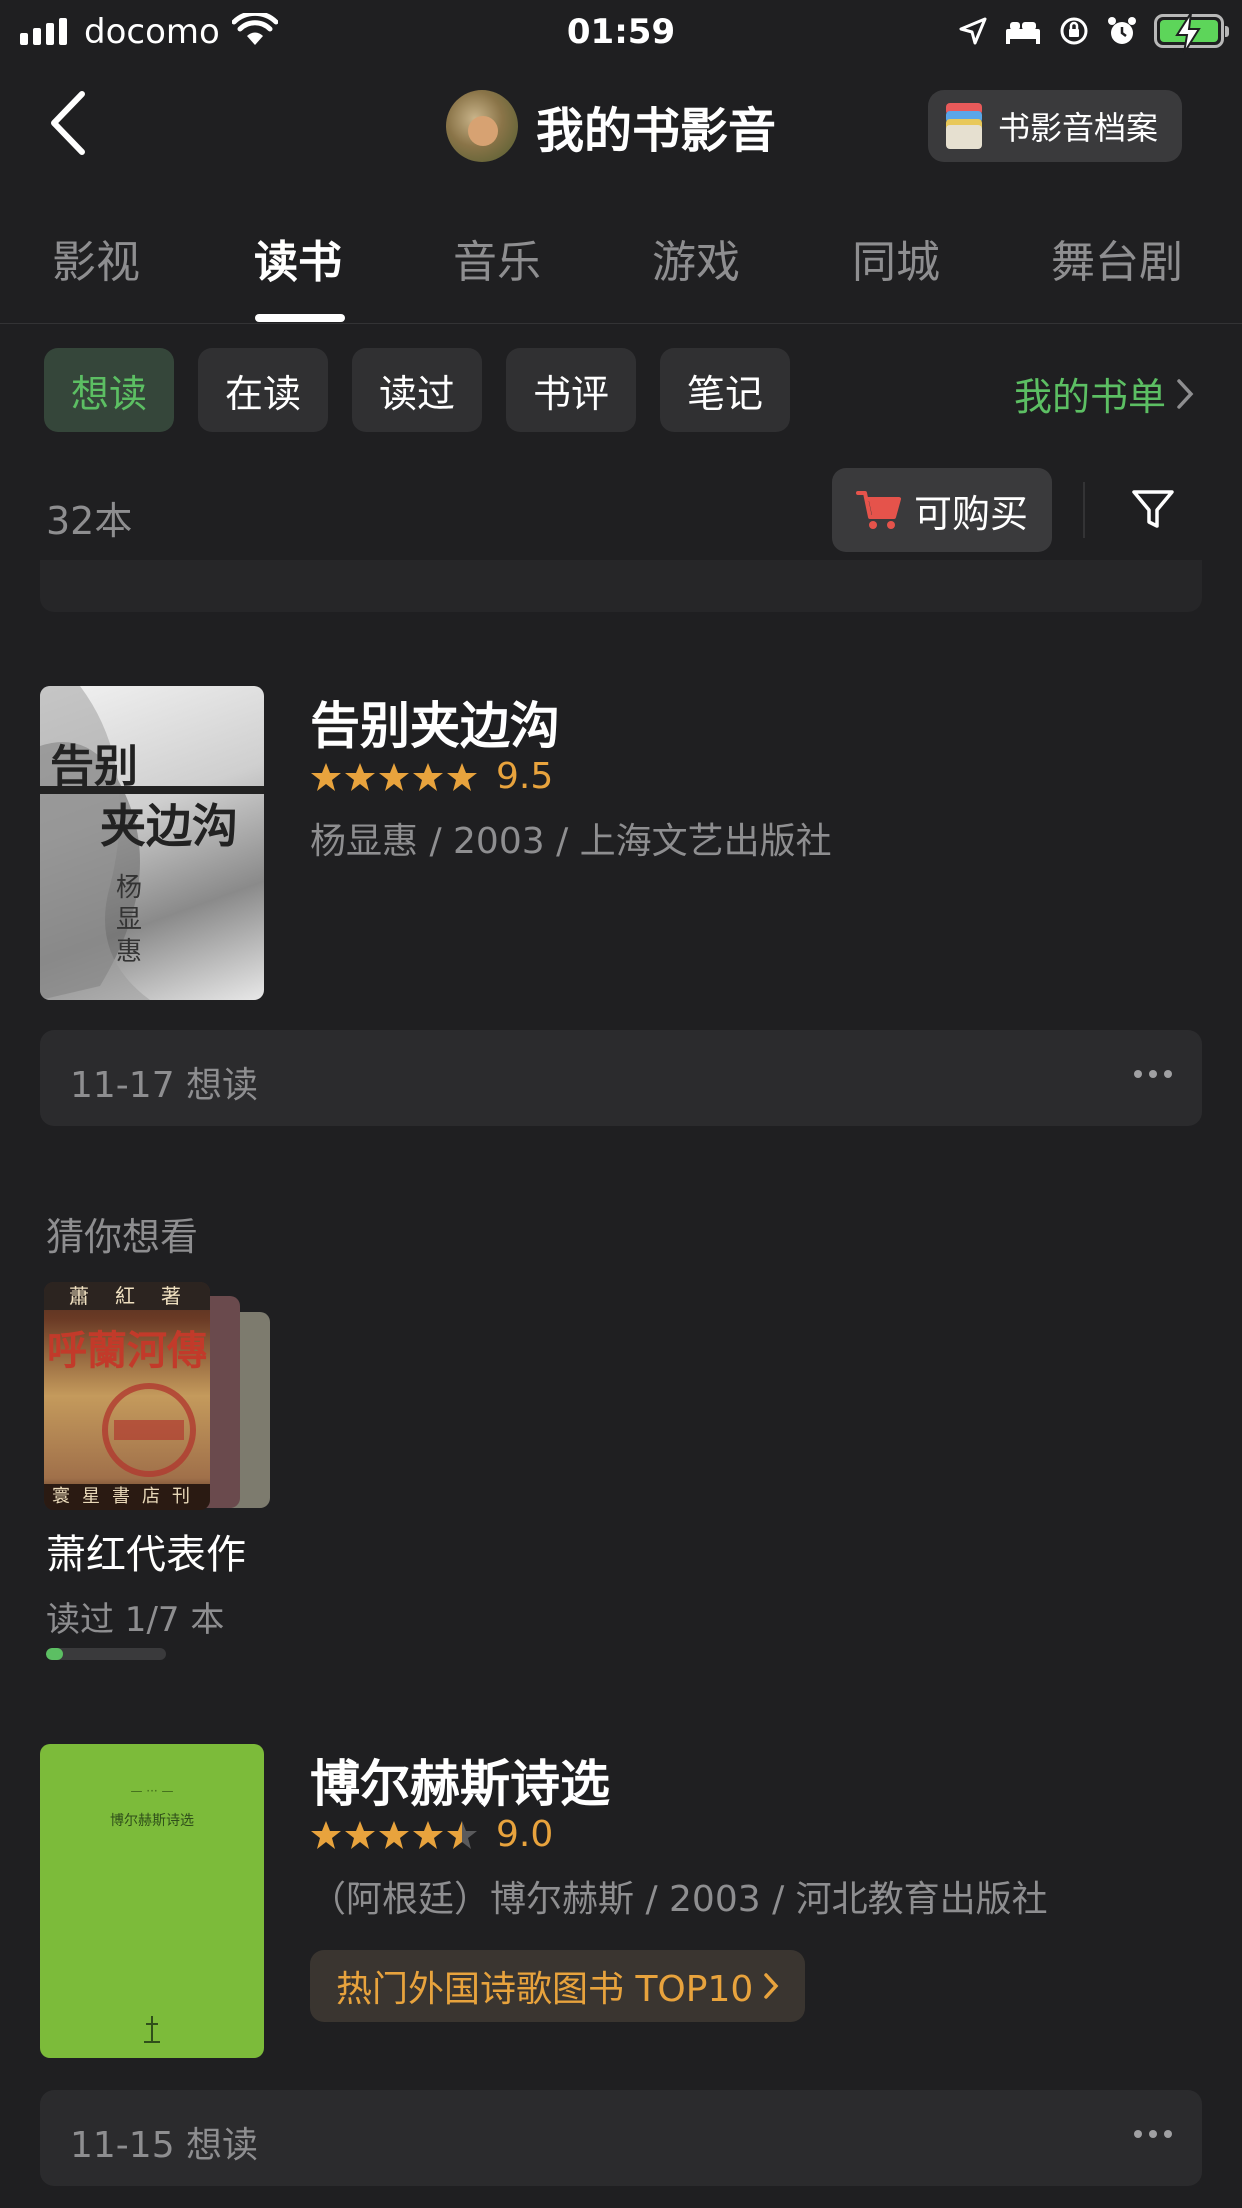  I want to click on book-cover: 告别 夹边沟 杨显惠, so click(152, 843).